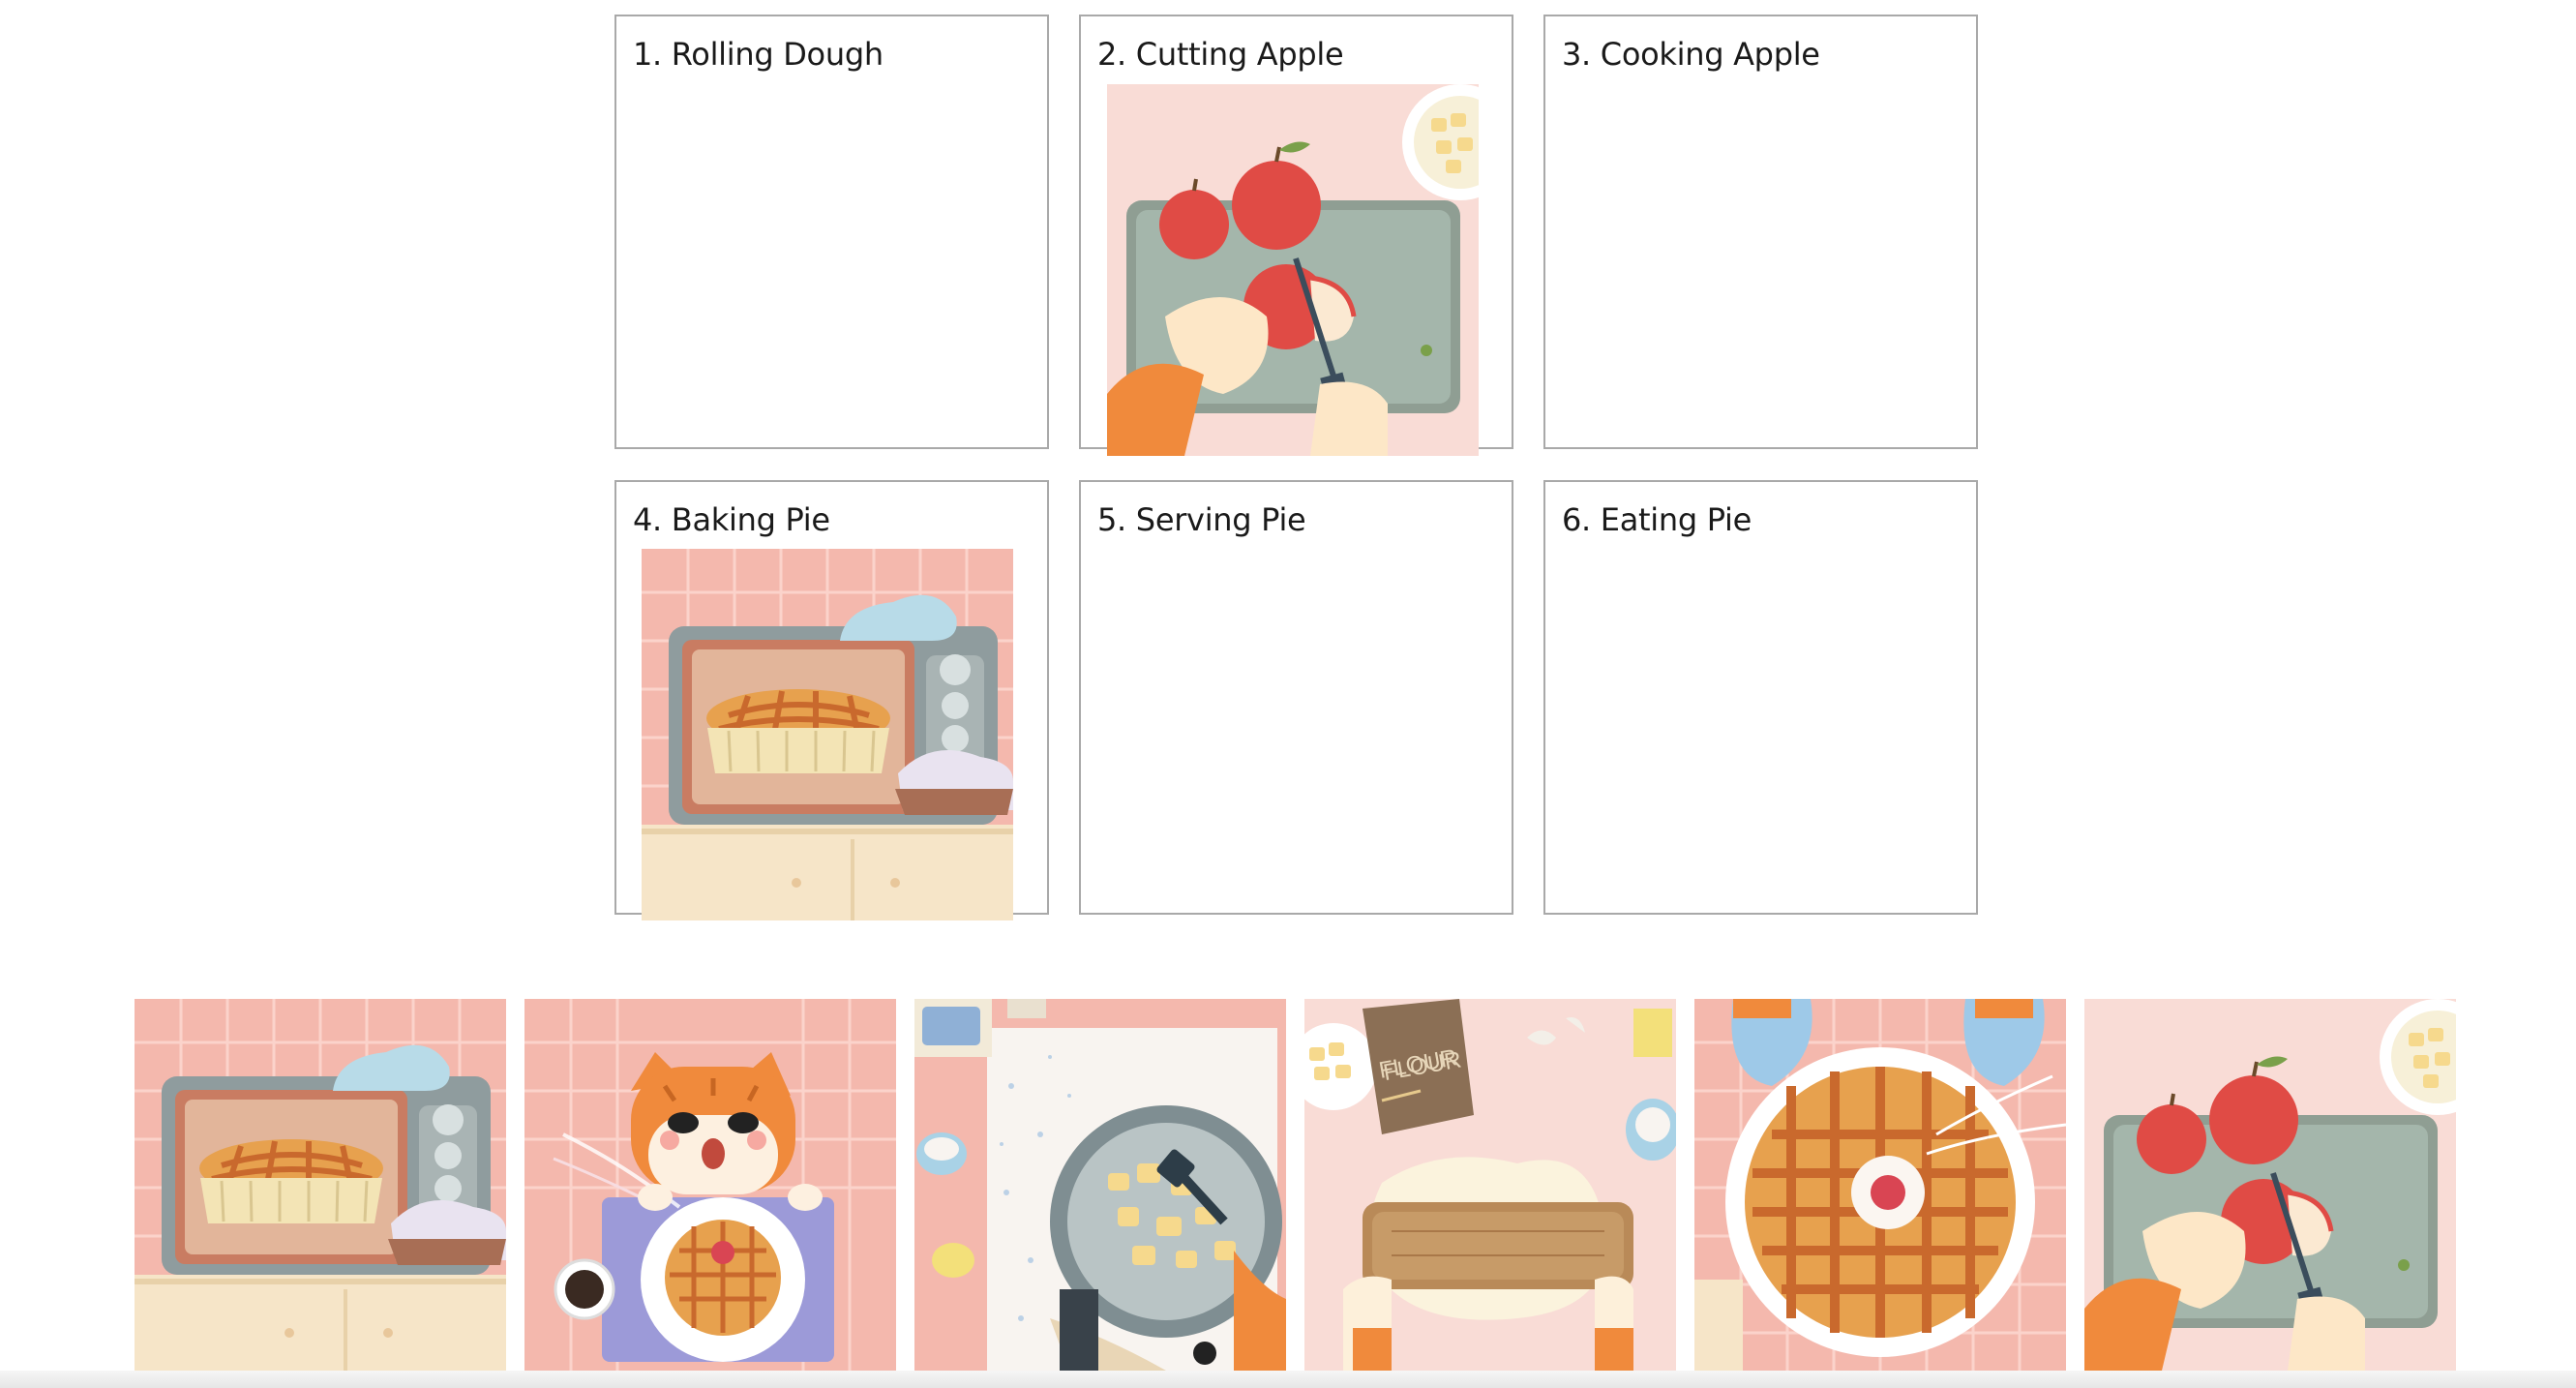 The image size is (2576, 1388). I want to click on slot-1-rolling-dough: 1. Rolling Dough, so click(831, 232).